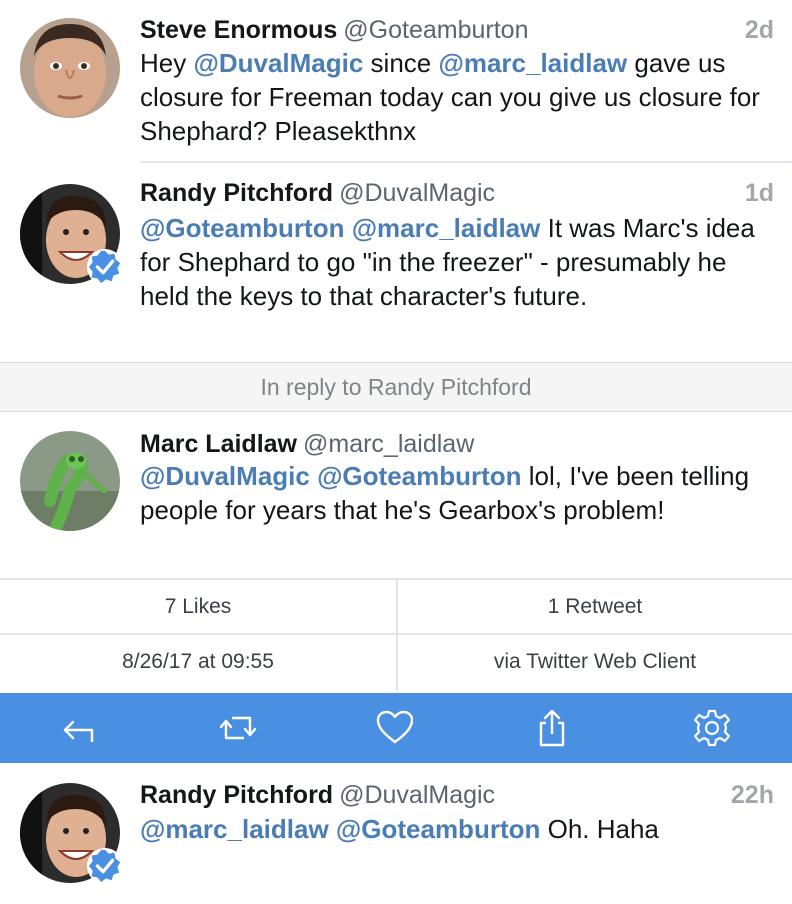 The image size is (792, 904). Describe the element at coordinates (396, 387) in the screenshot. I see `in-reply-to-banner: In reply to Randy Pitchford` at that location.